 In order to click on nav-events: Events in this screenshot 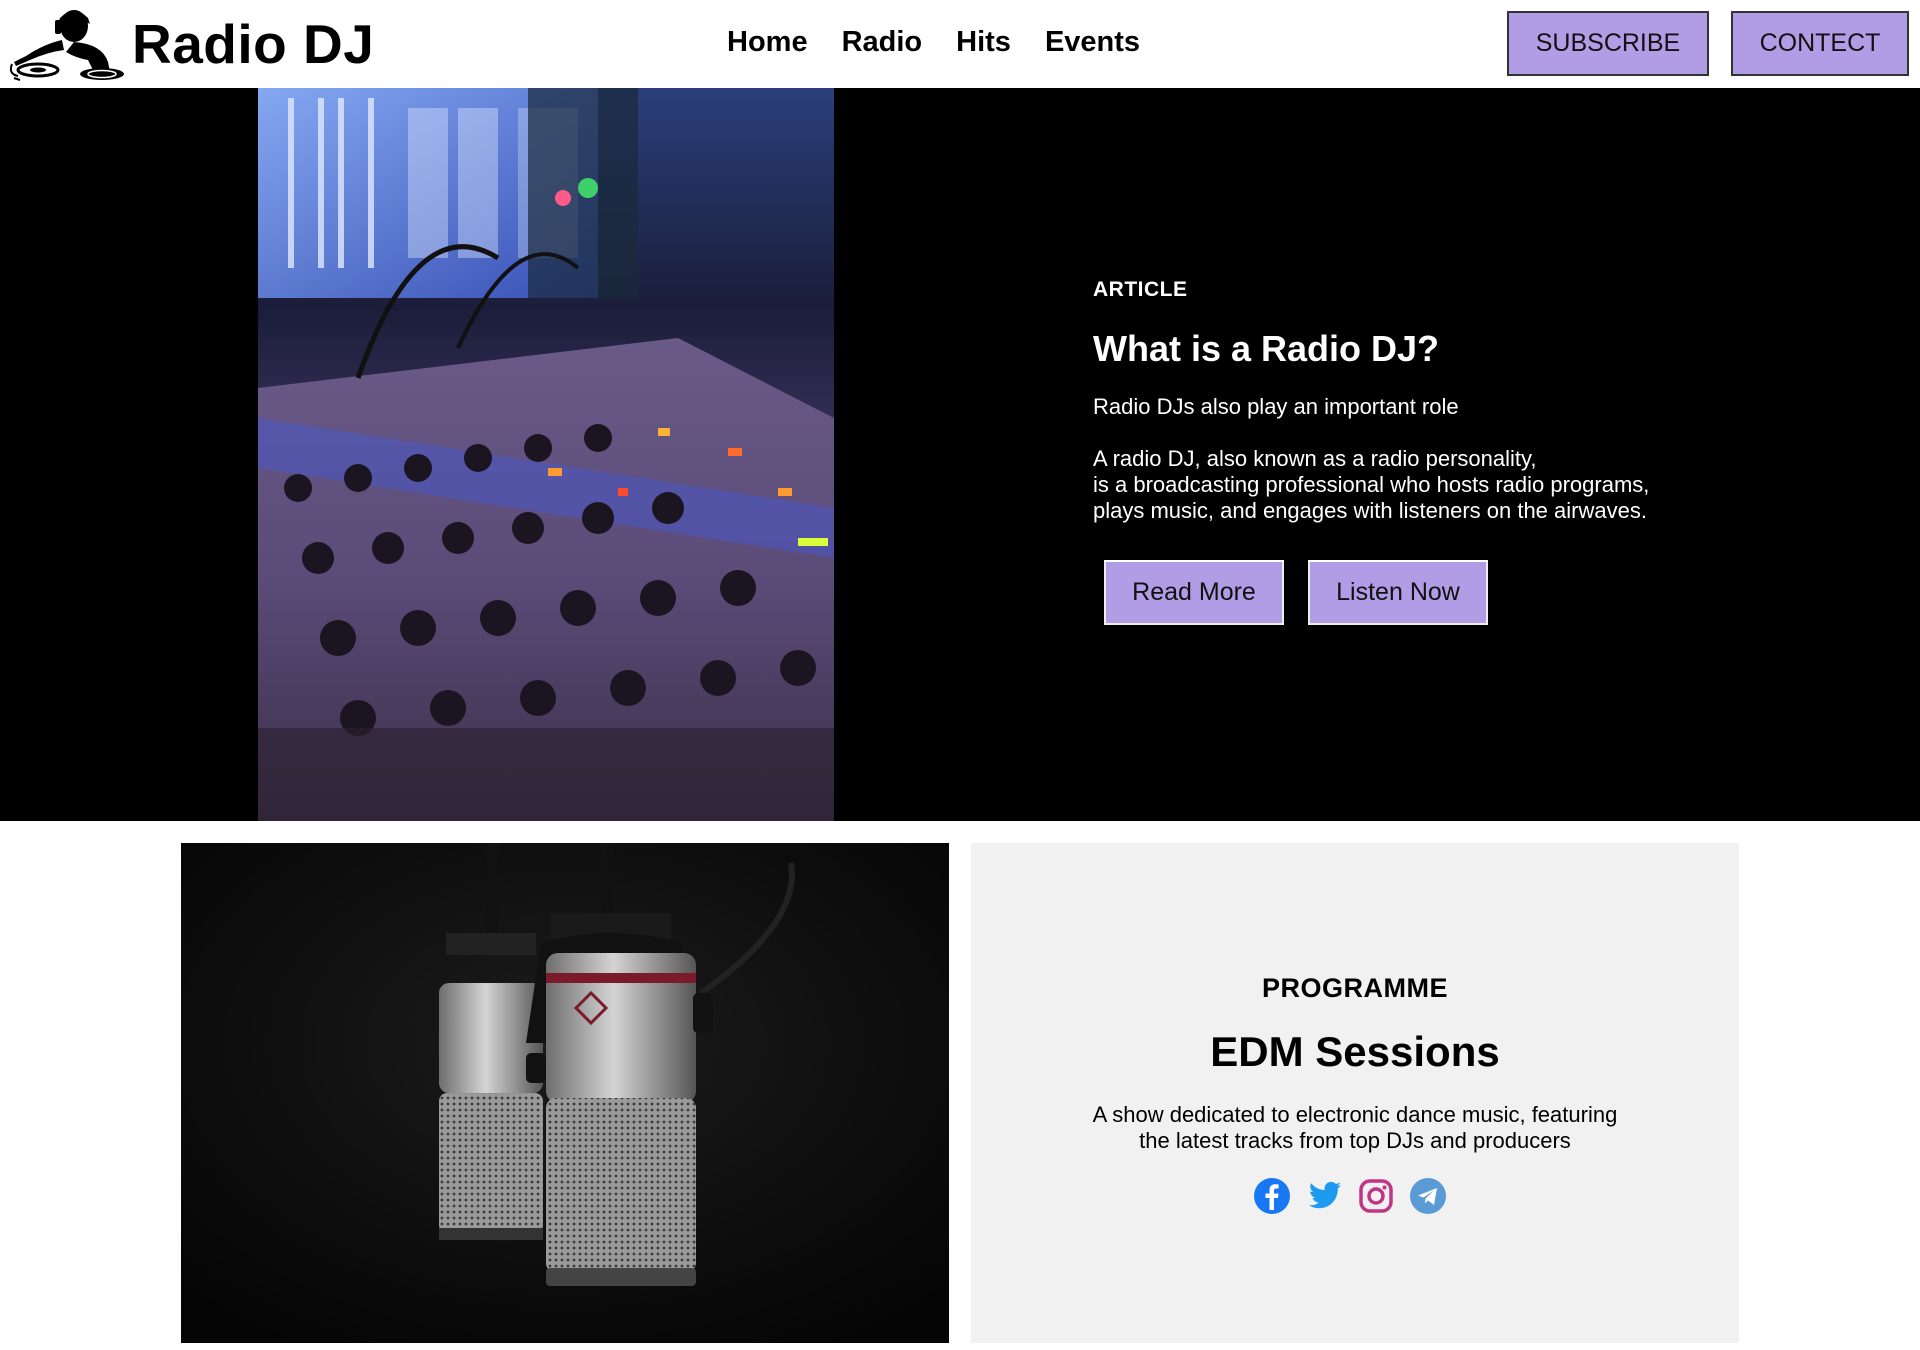, I will do `click(1092, 42)`.